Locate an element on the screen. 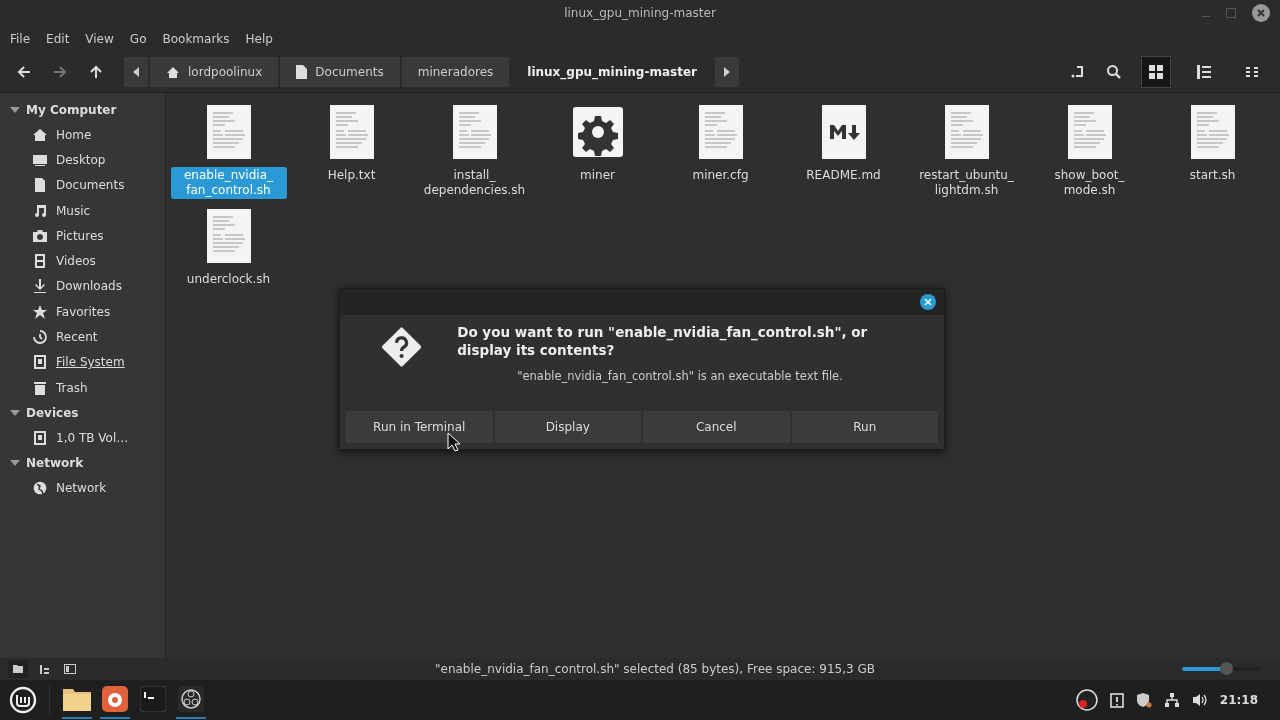 This screenshot has height=720, width=1280. folder-icon is located at coordinates (18, 669).